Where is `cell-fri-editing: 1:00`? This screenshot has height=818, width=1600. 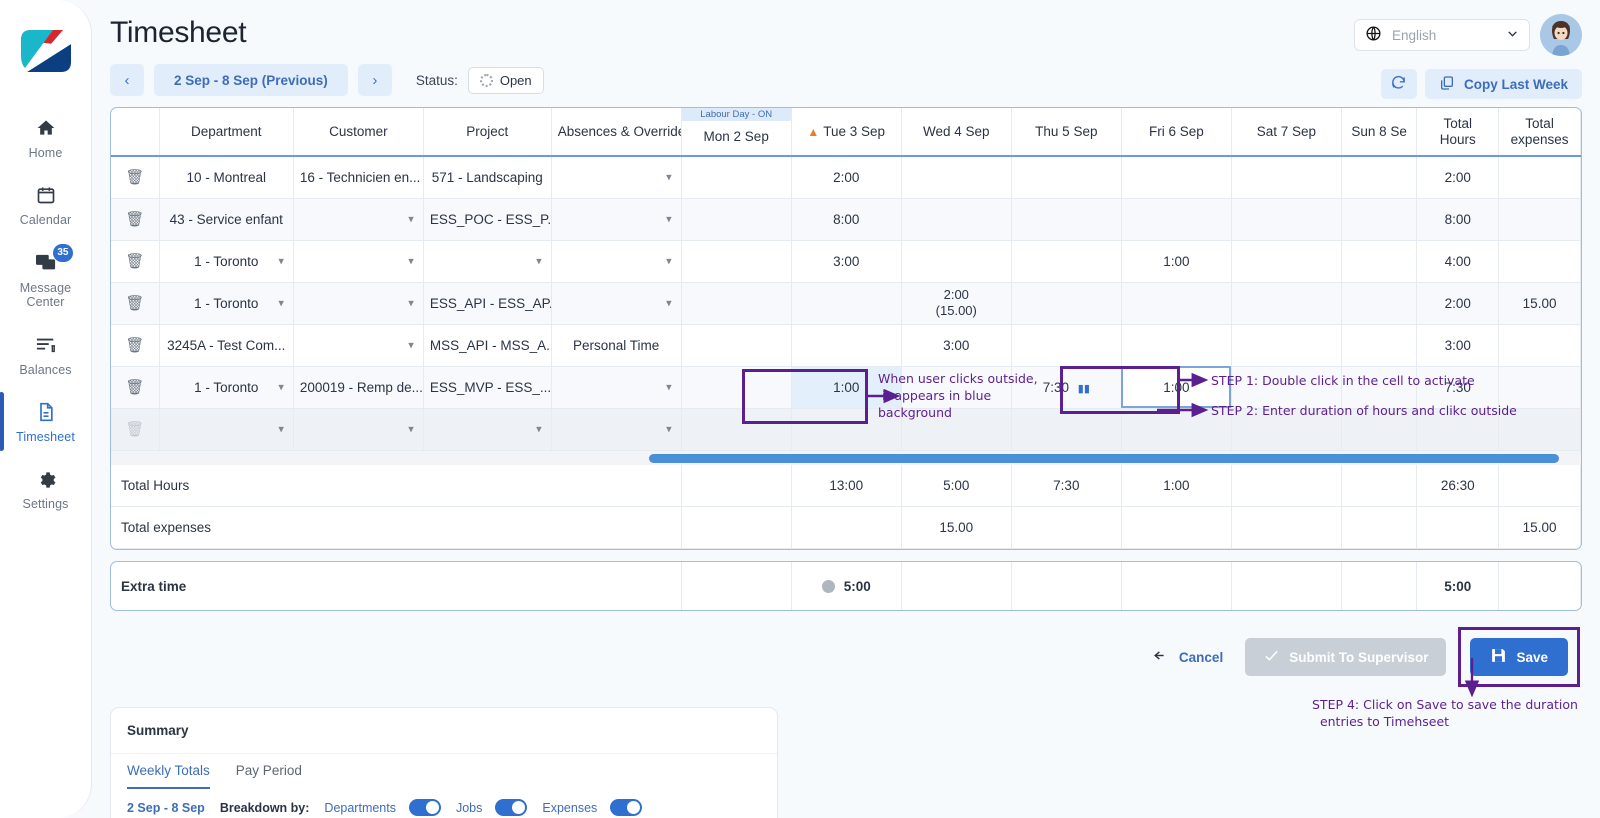 cell-fri-editing: 1:00 is located at coordinates (1176, 387).